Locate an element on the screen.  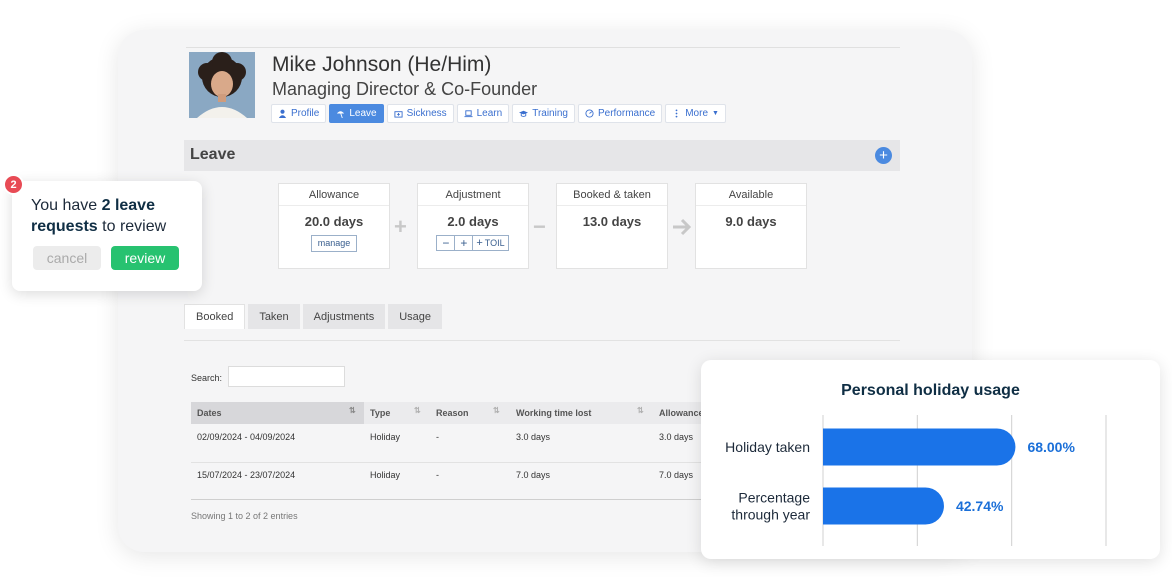
tab-performance: Performance is located at coordinates (620, 113).